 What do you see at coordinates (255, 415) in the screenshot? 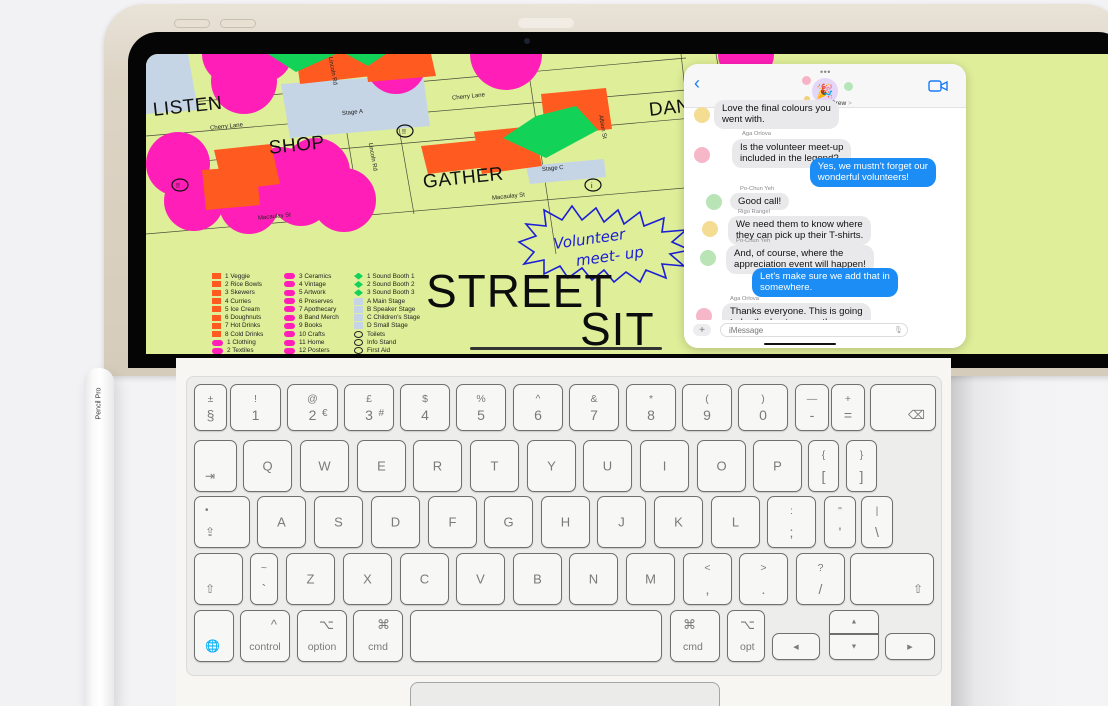
I see `key-label: 1` at bounding box center [255, 415].